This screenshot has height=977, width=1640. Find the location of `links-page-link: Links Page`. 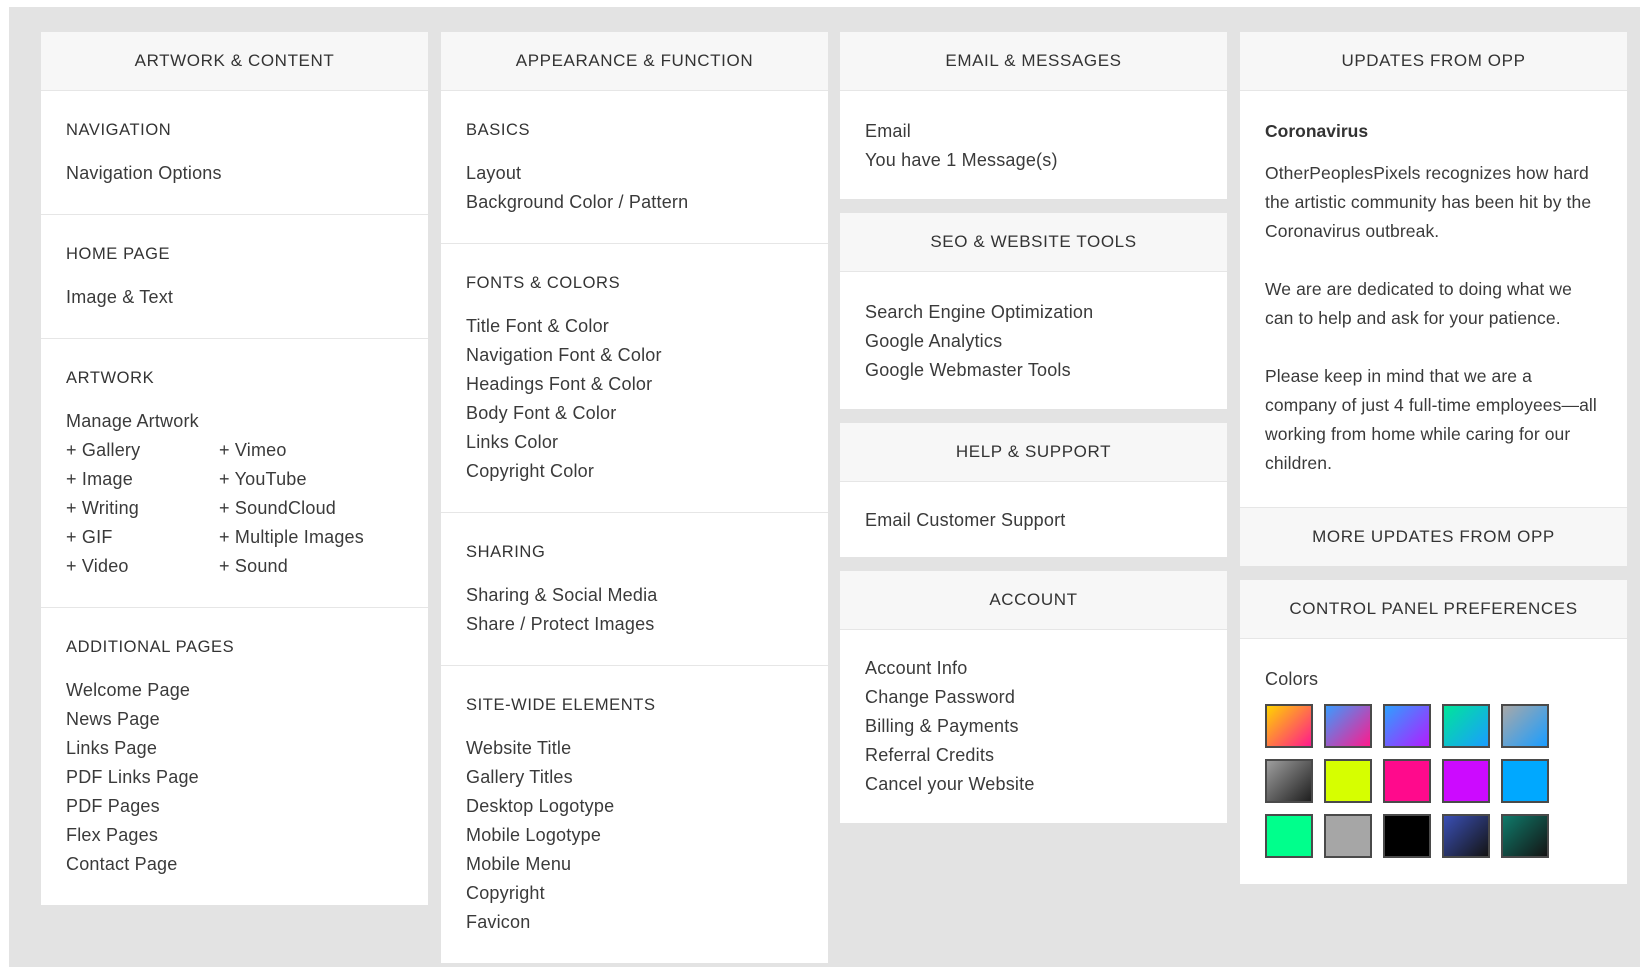

links-page-link: Links Page is located at coordinates (234, 748).